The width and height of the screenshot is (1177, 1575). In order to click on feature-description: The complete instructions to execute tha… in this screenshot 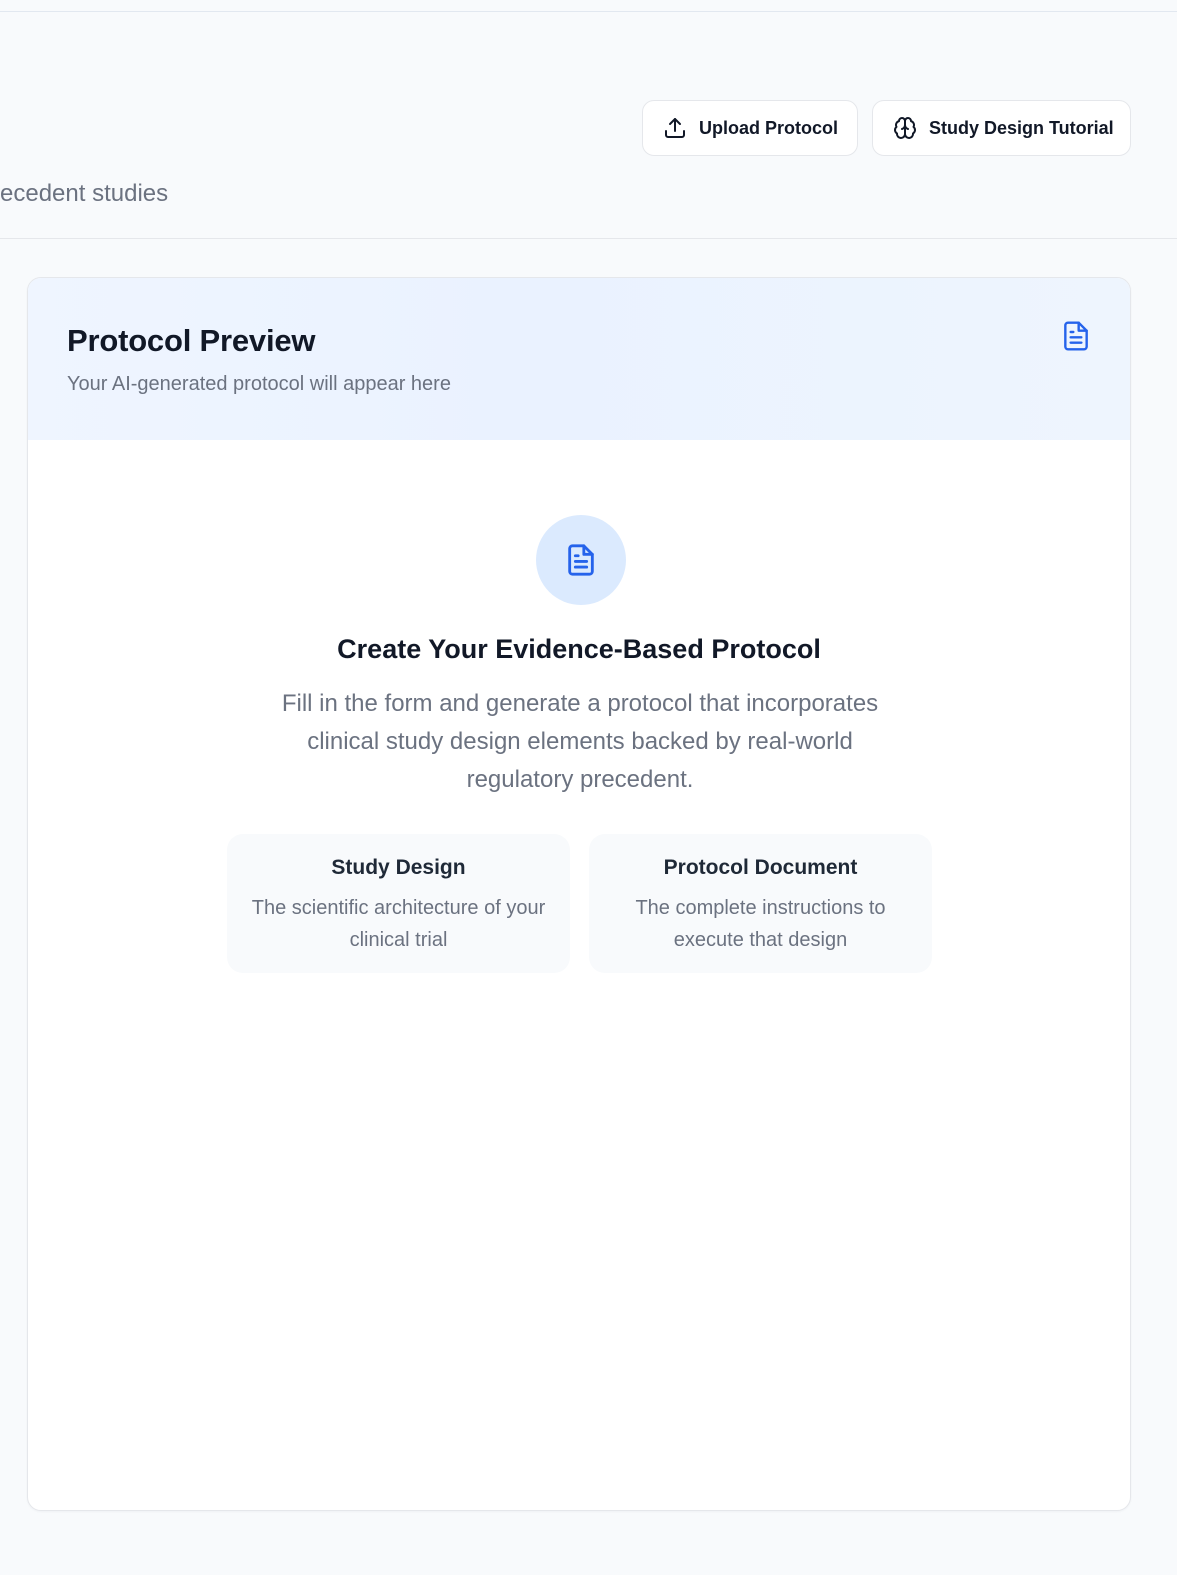, I will do `click(760, 924)`.